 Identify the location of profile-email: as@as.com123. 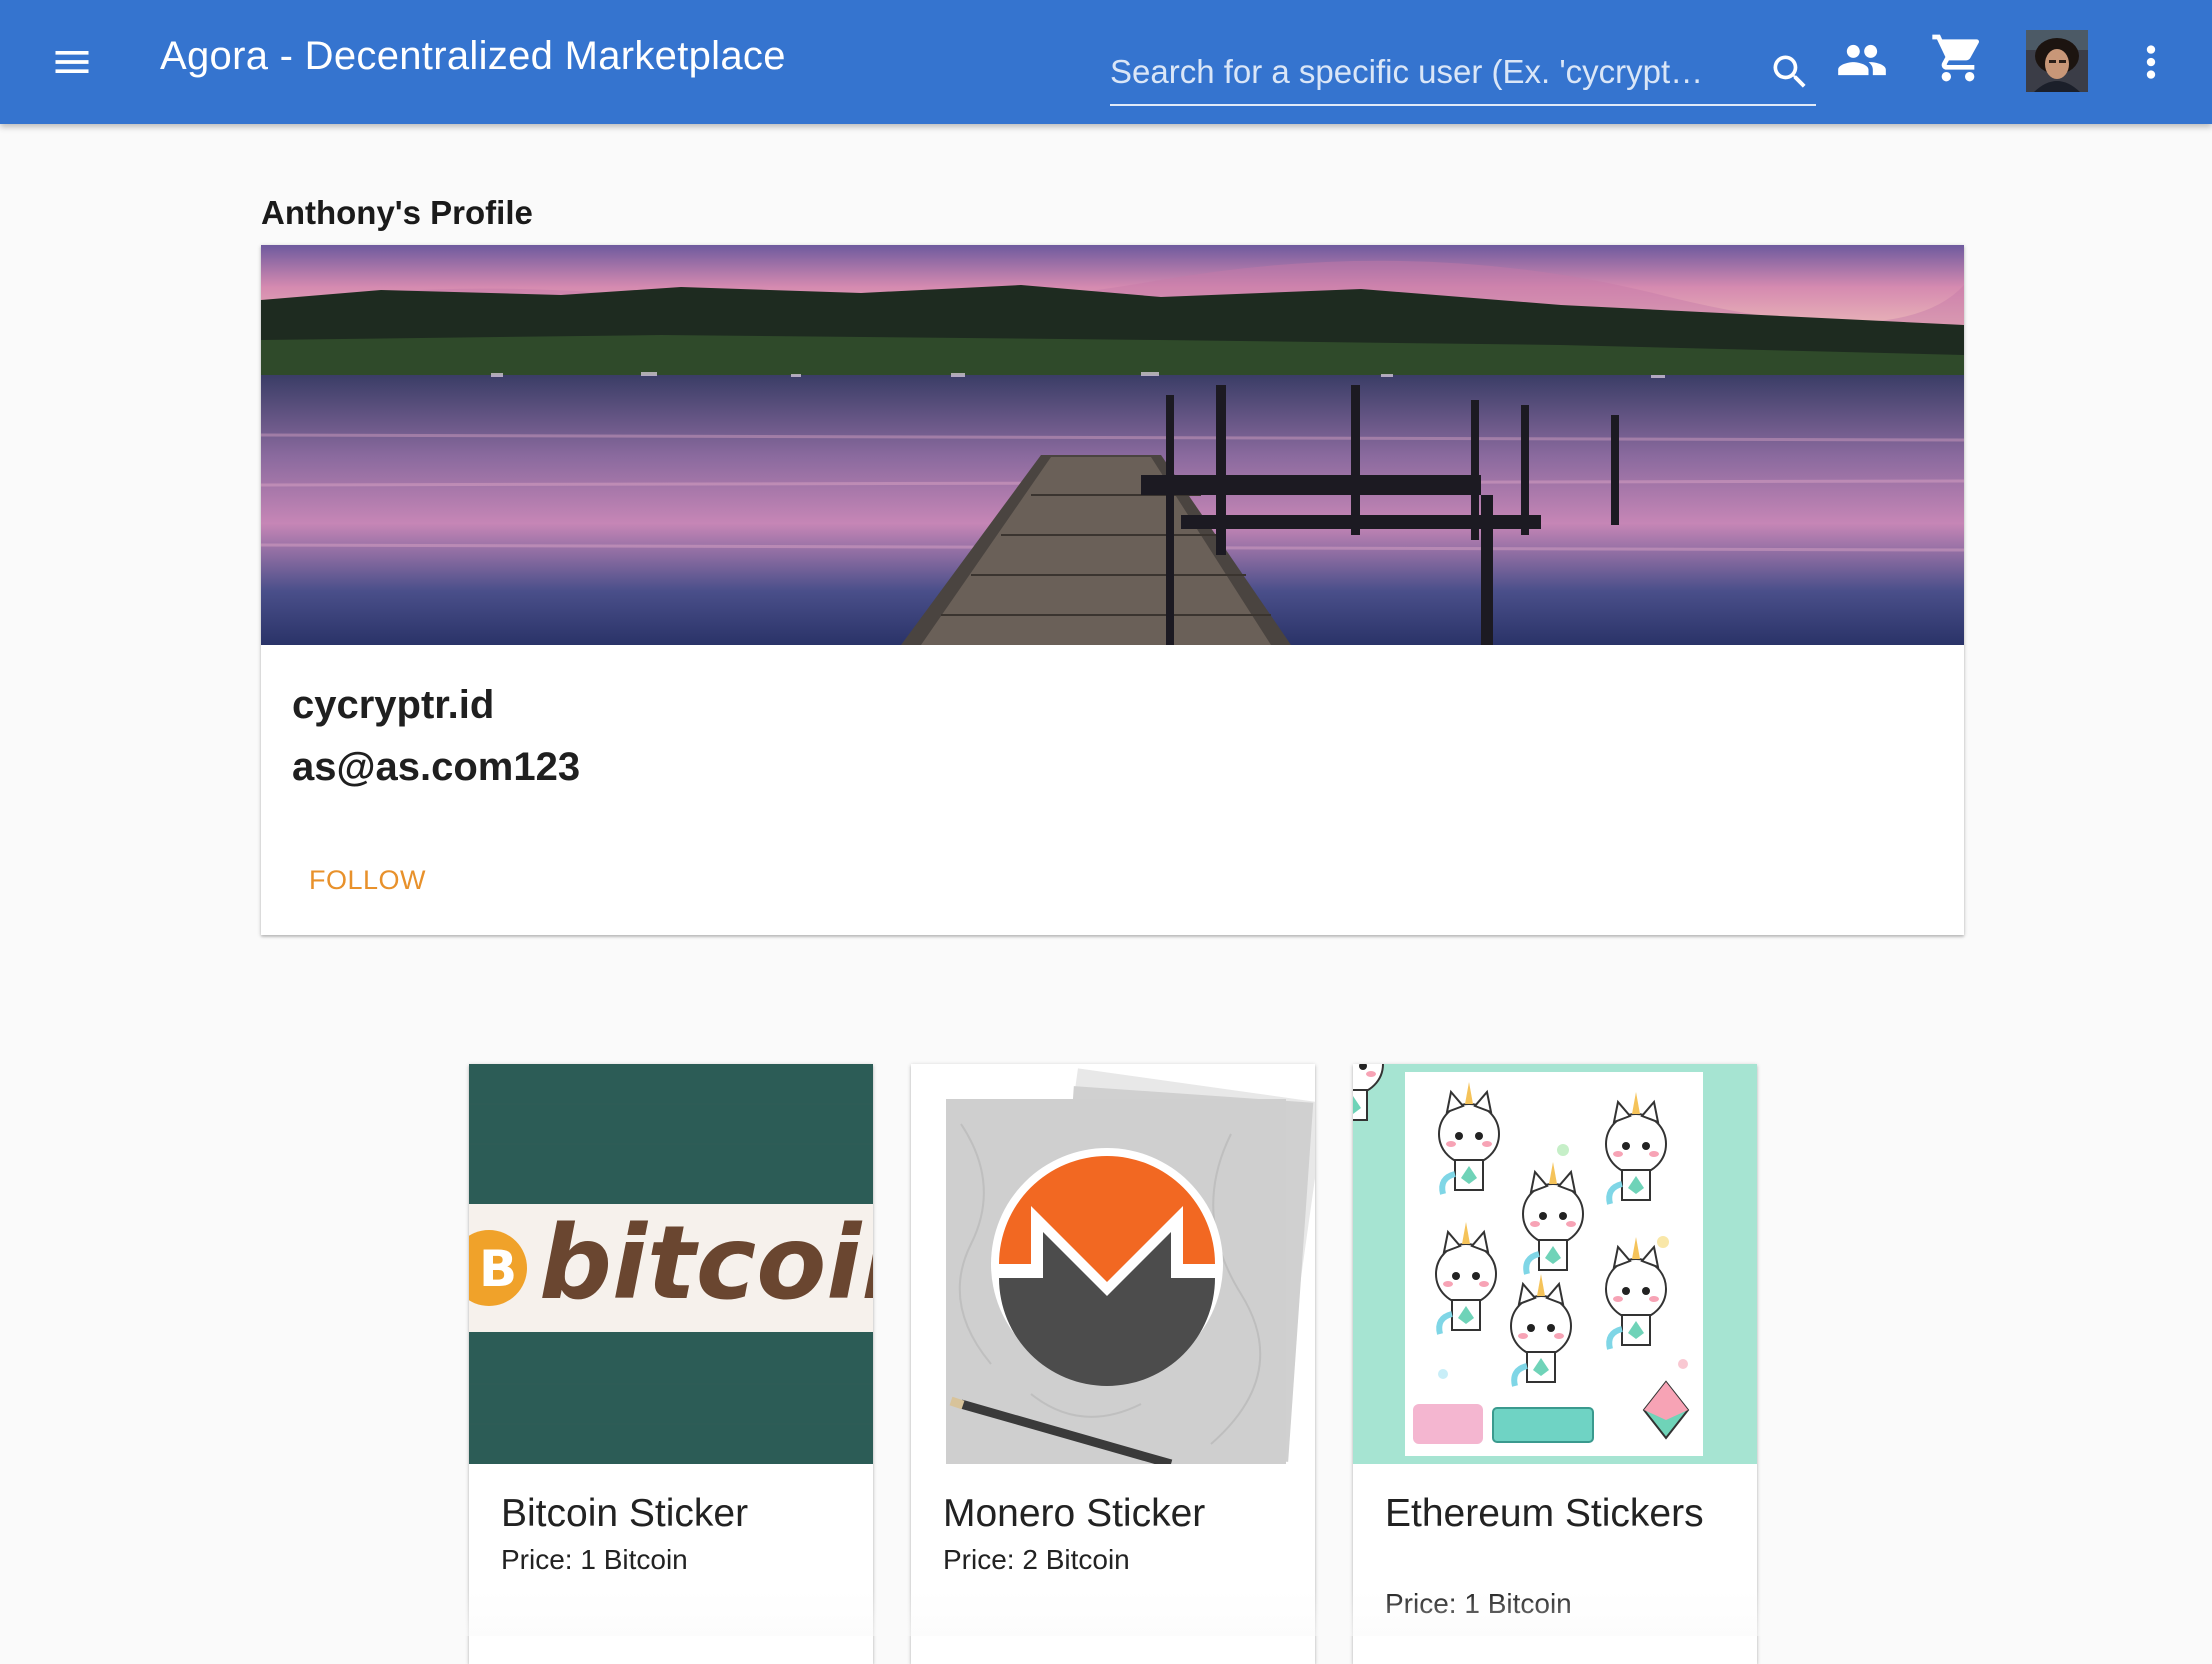
(436, 767).